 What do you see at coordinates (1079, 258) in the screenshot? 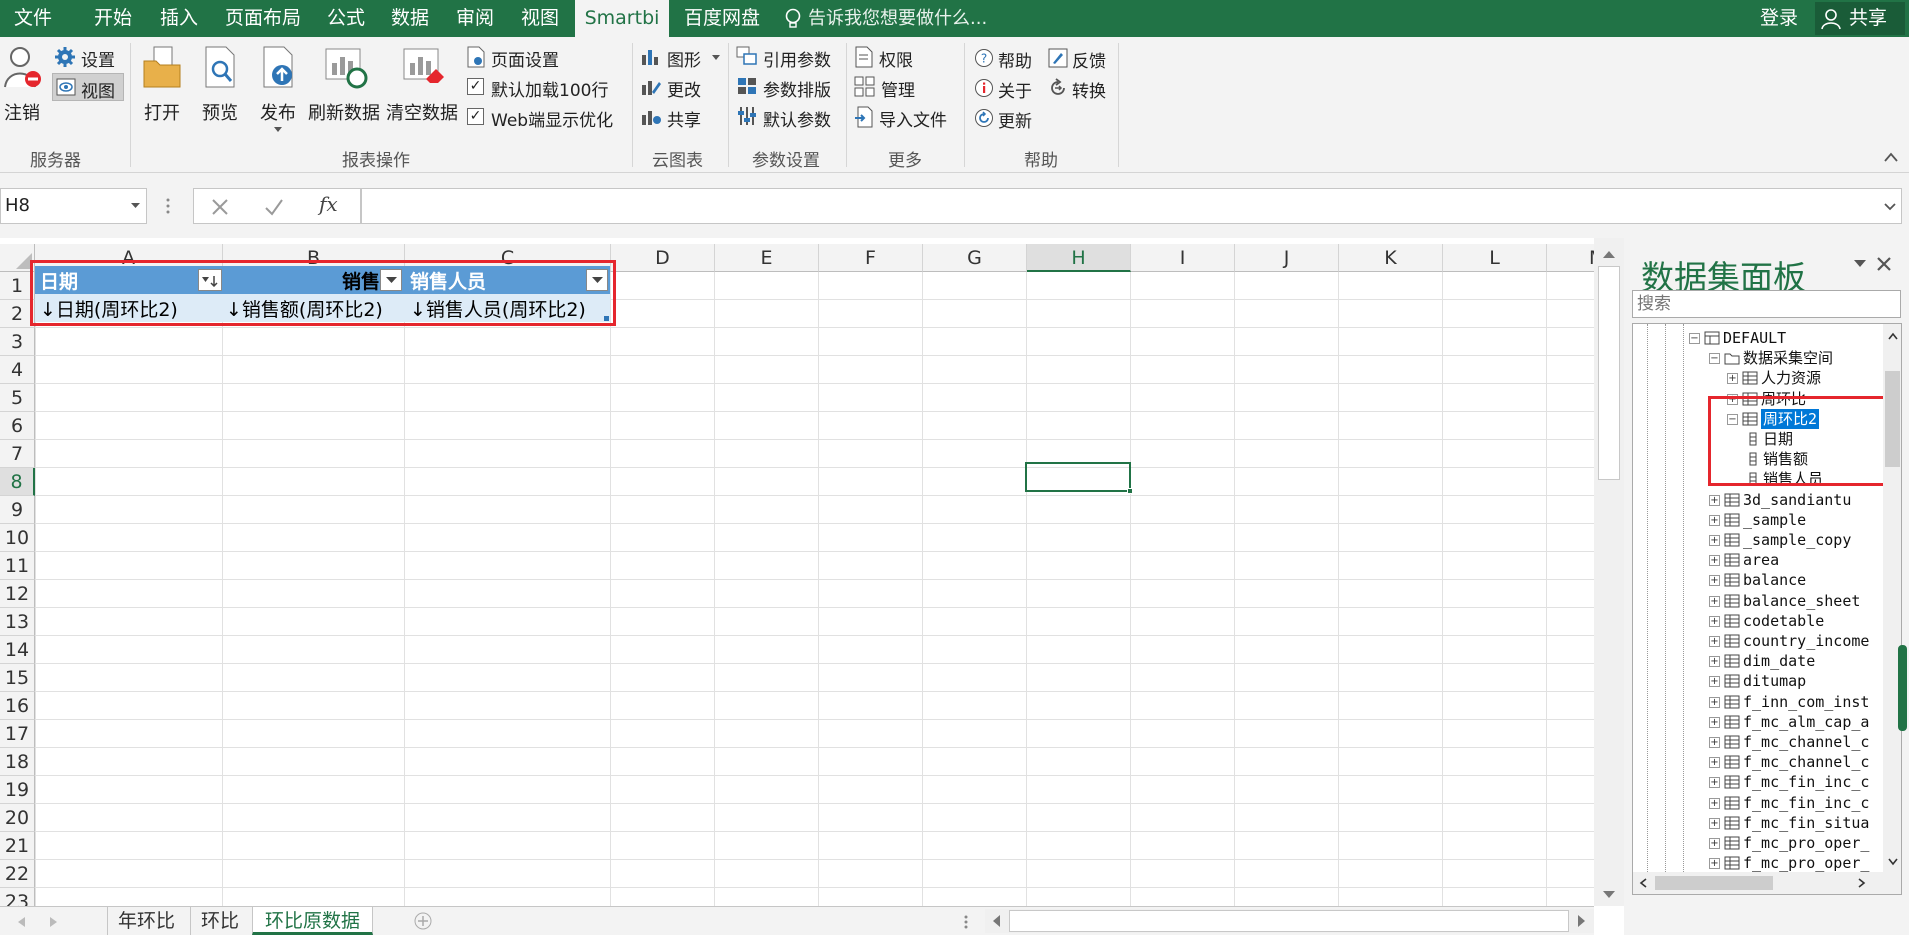
I see `column-header-selected: H` at bounding box center [1079, 258].